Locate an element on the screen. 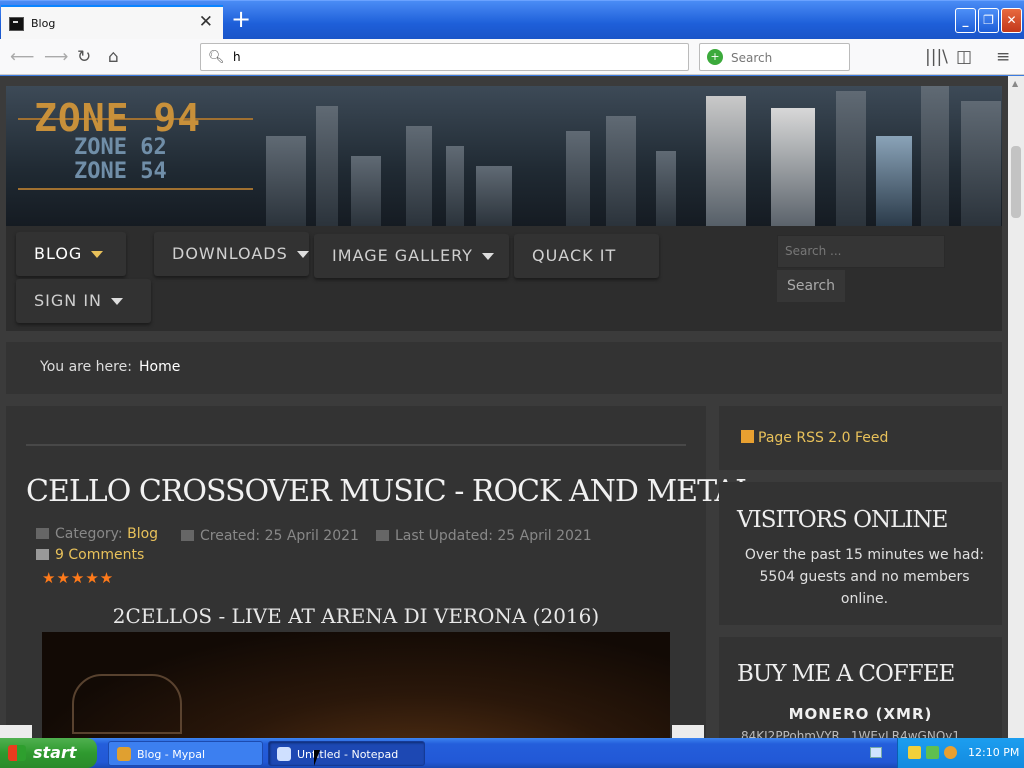 The height and width of the screenshot is (768, 1024). comment-icon is located at coordinates (42, 554).